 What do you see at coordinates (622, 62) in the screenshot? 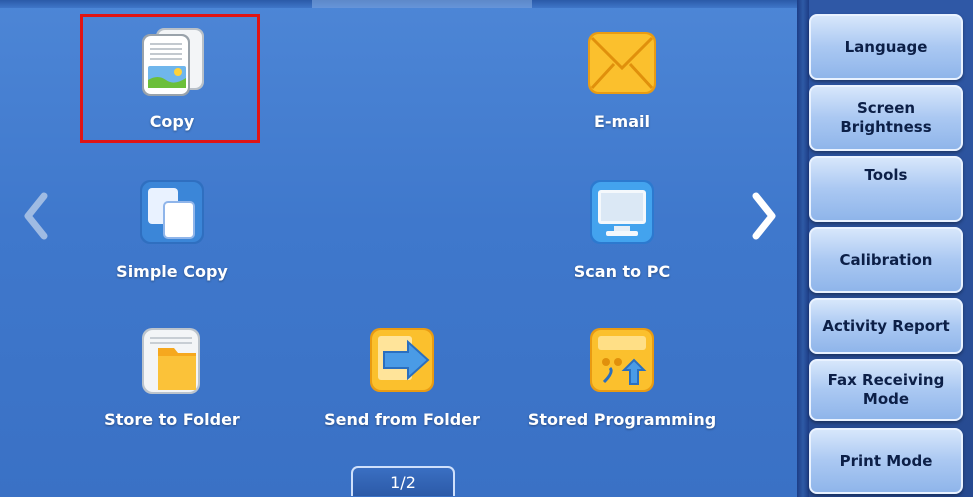
I see `envelope-icon` at bounding box center [622, 62].